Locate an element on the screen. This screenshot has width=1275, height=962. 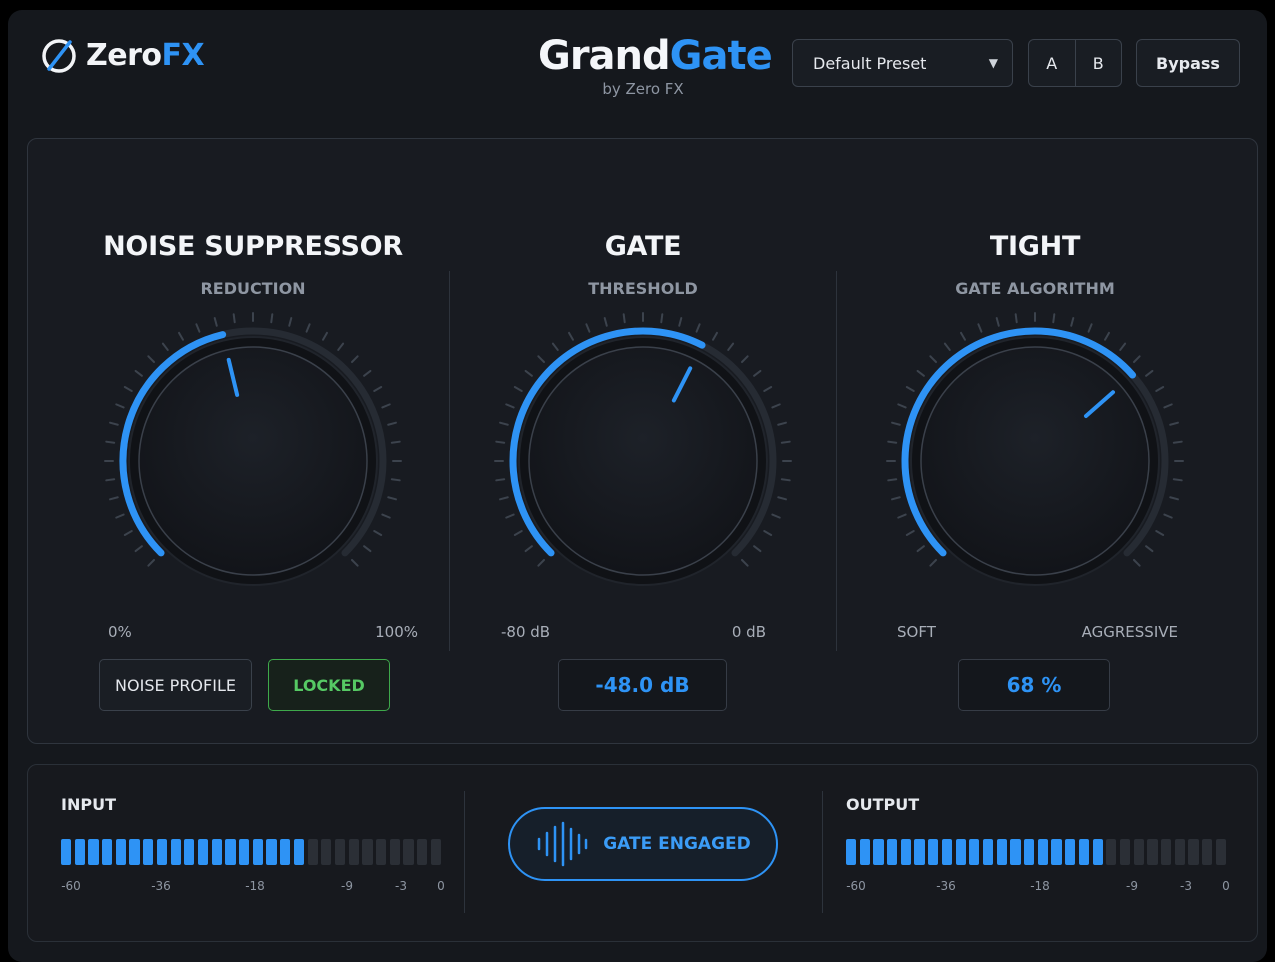
logo-text-zero: Zero is located at coordinates (124, 55).